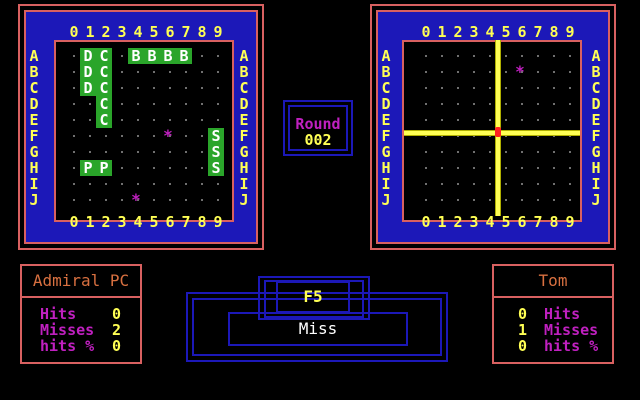  What do you see at coordinates (498, 132) in the screenshot?
I see `target-cursor` at bounding box center [498, 132].